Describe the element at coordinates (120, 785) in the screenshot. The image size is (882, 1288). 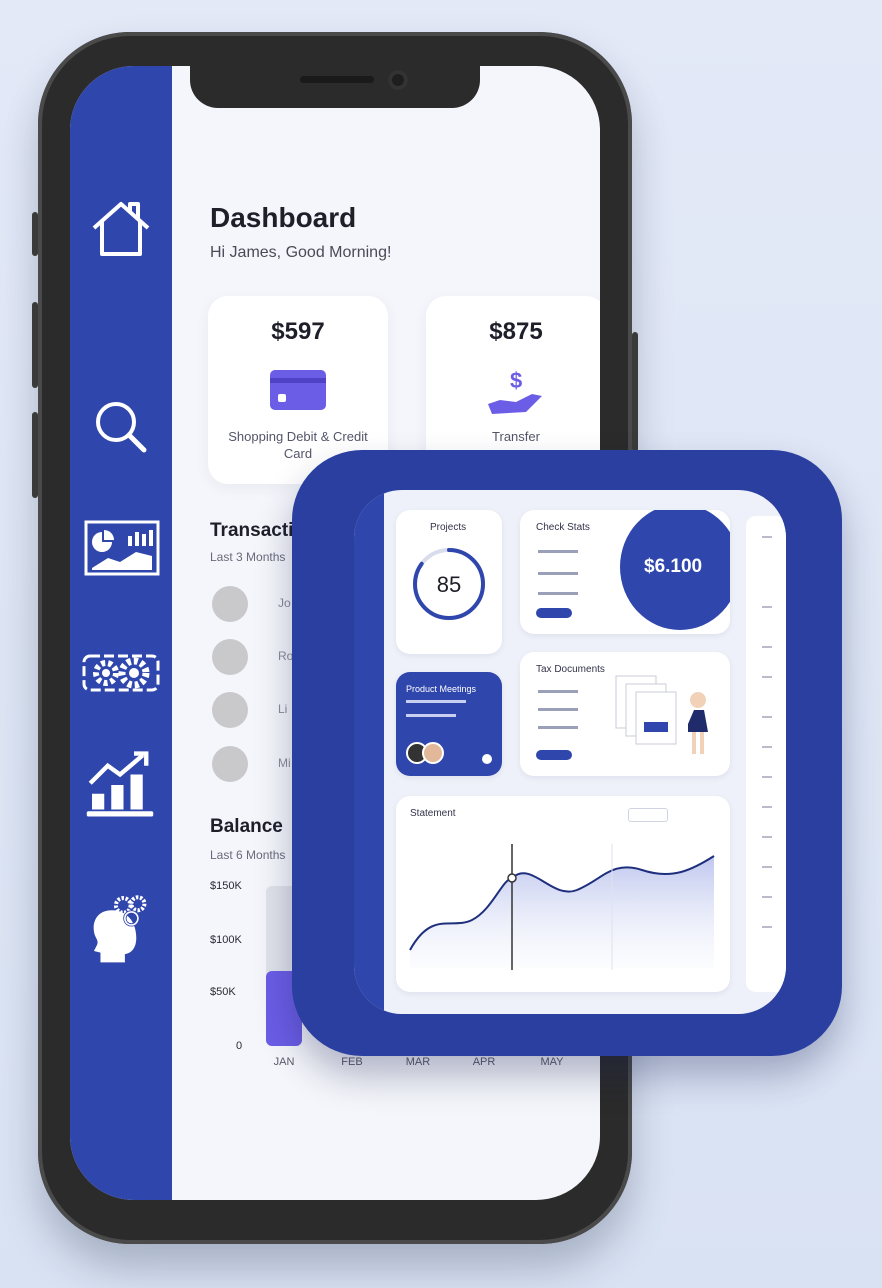
I see `growth-chart-icon` at that location.